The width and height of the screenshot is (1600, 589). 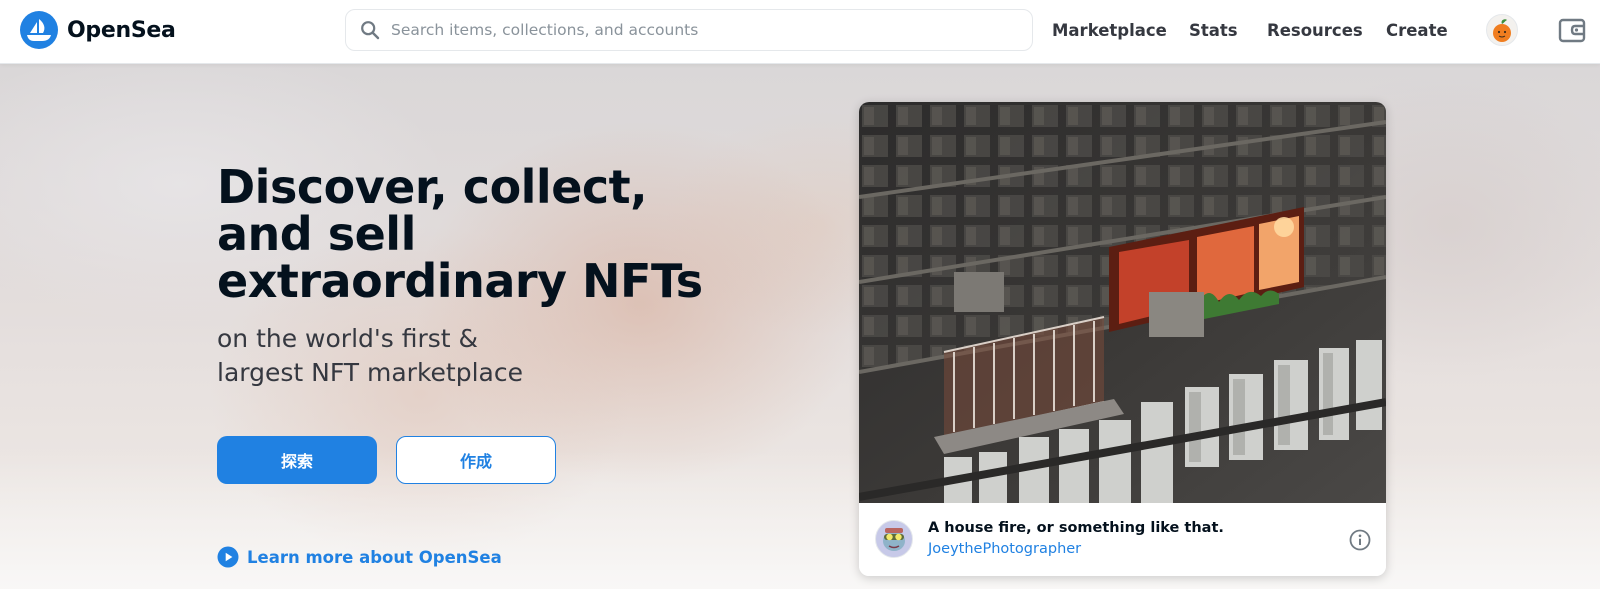 What do you see at coordinates (1360, 540) in the screenshot?
I see `info-icon` at bounding box center [1360, 540].